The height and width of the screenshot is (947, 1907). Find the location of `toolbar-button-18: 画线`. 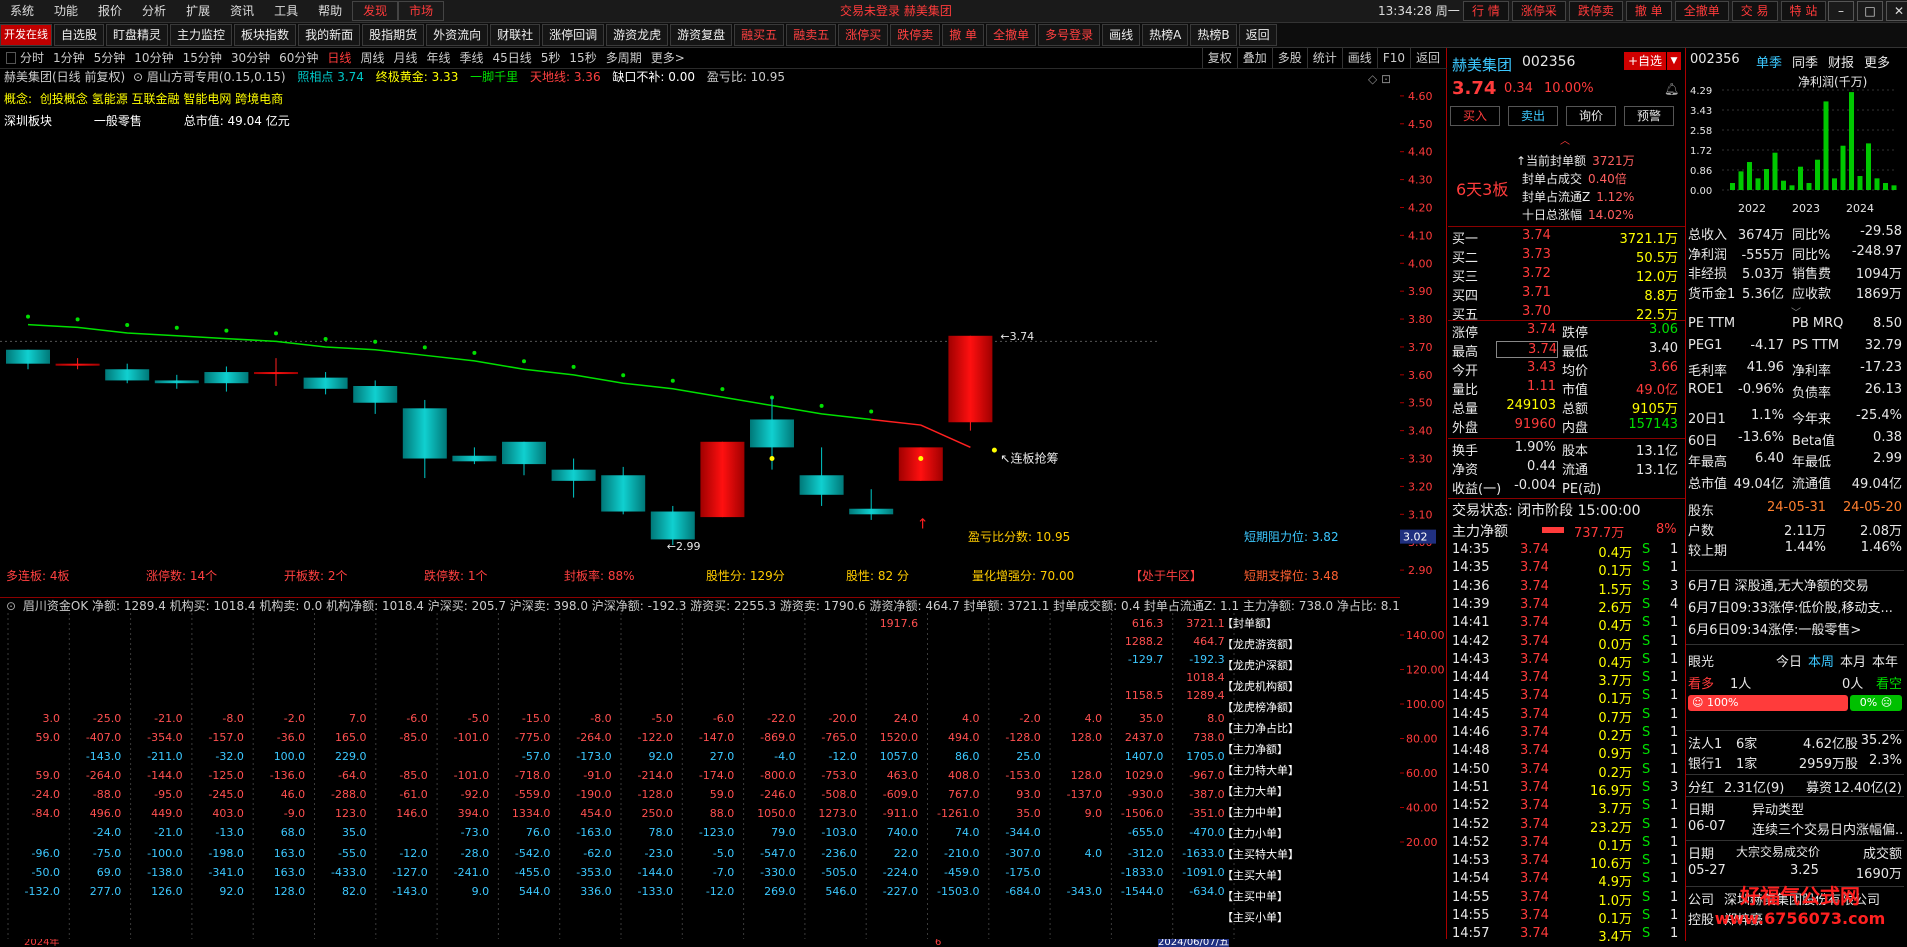

toolbar-button-18: 画线 is located at coordinates (1121, 35).